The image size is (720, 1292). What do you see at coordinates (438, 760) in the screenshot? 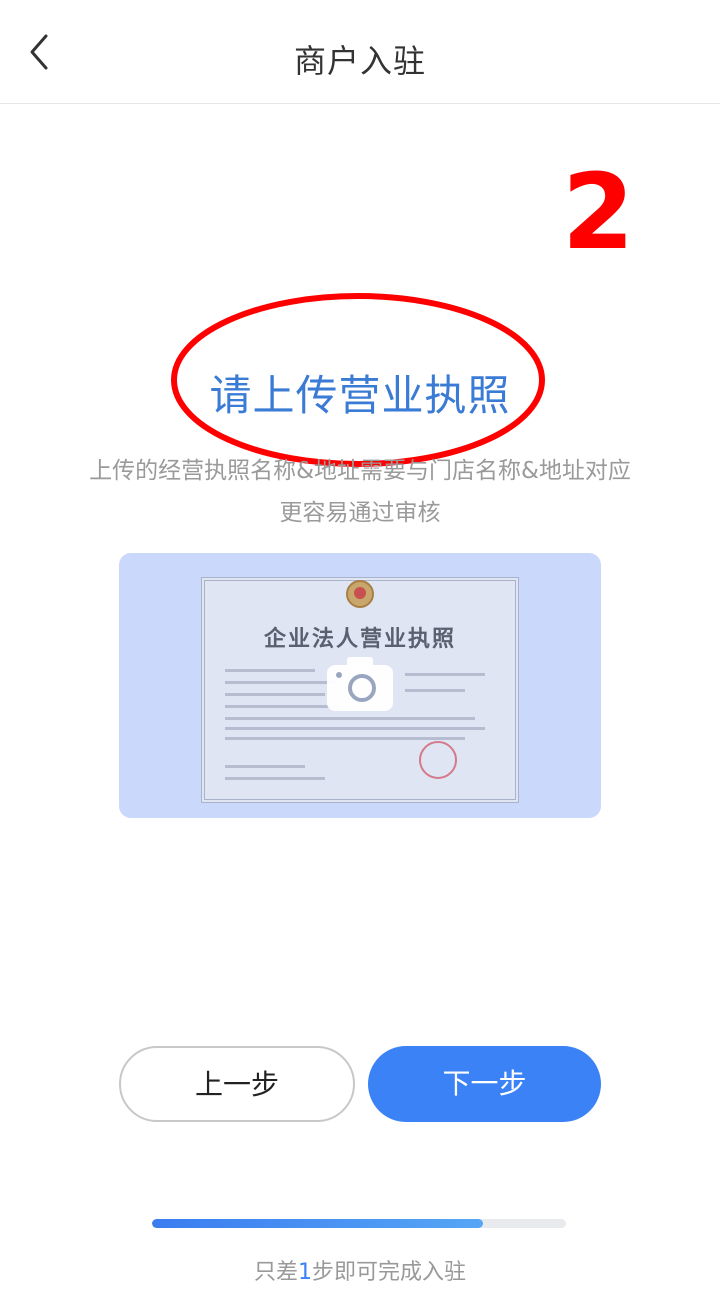
I see `official-seal` at bounding box center [438, 760].